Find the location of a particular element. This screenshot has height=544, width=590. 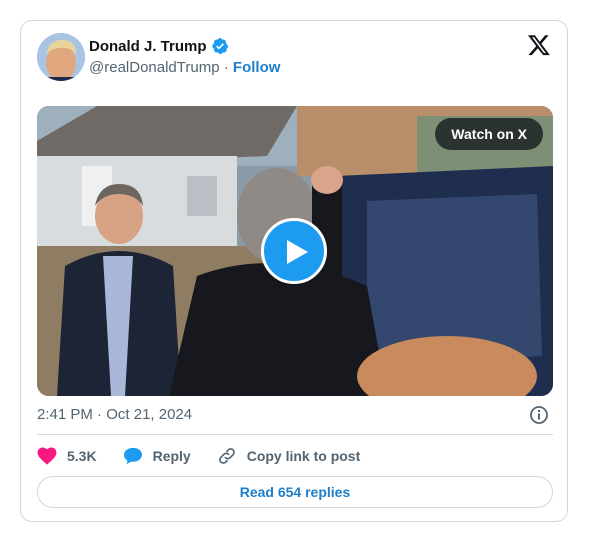

play-icon is located at coordinates (297, 252).